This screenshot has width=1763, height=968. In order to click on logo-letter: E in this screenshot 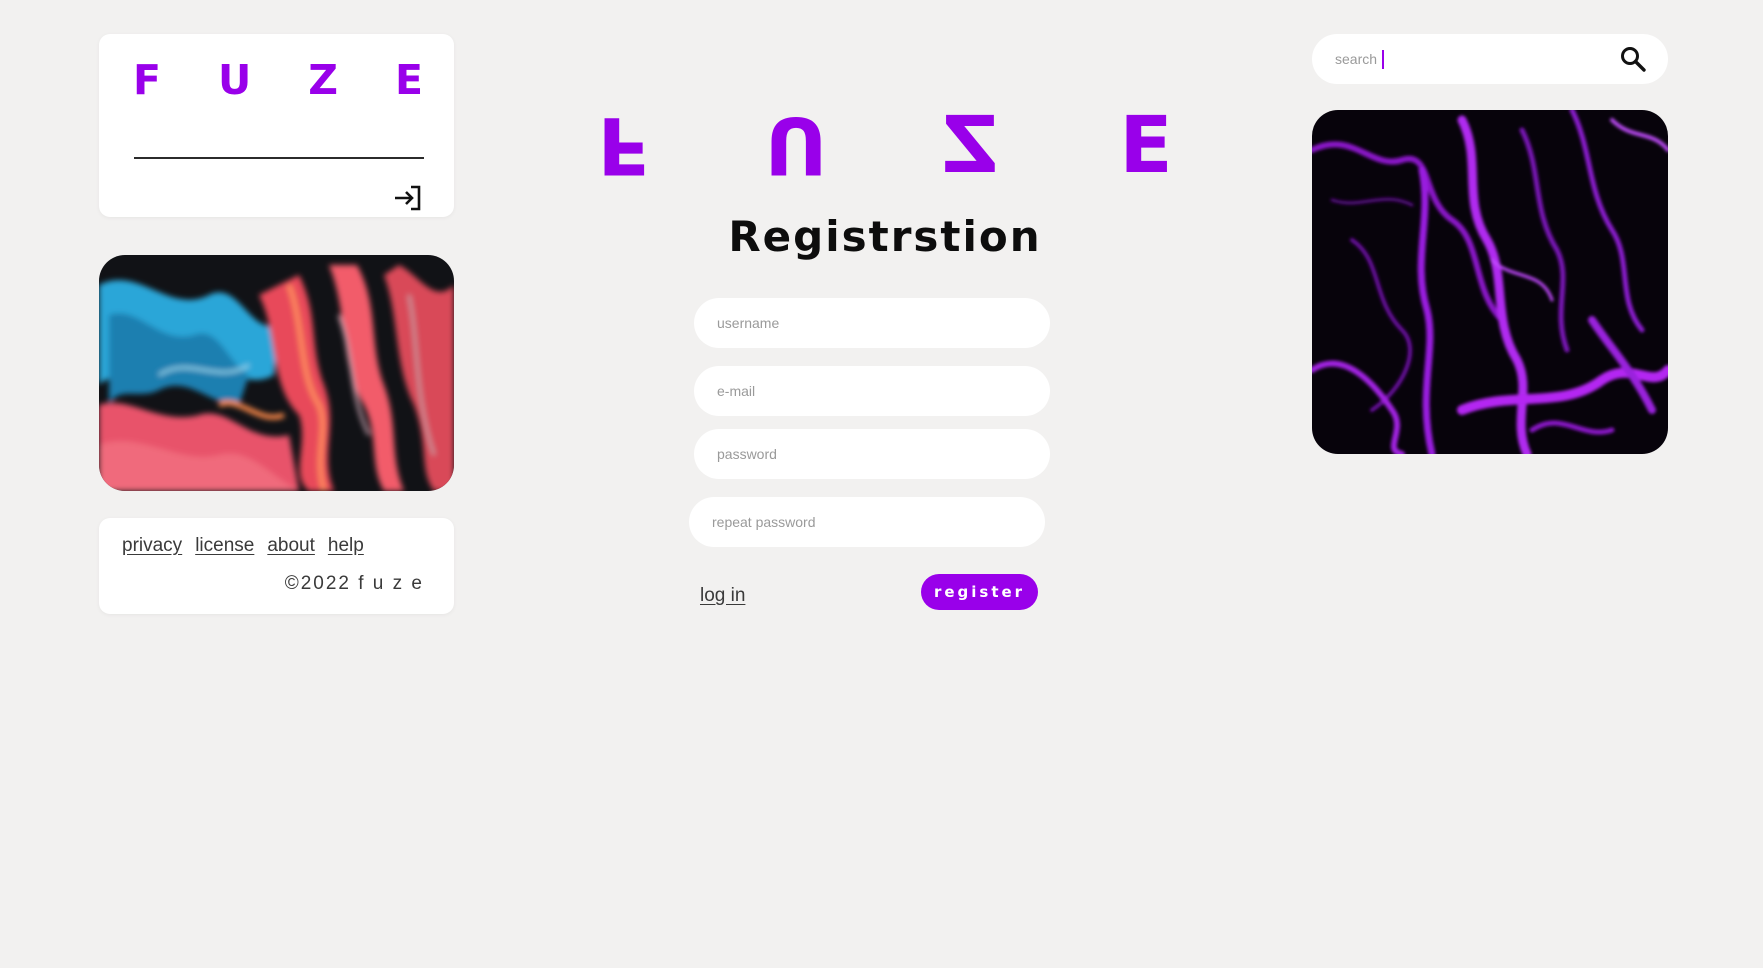, I will do `click(408, 80)`.